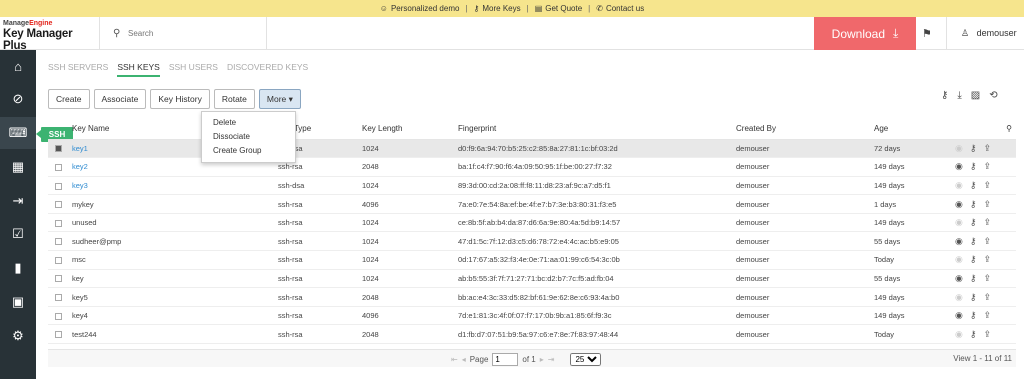  What do you see at coordinates (193, 33) in the screenshot?
I see `search-input` at bounding box center [193, 33].